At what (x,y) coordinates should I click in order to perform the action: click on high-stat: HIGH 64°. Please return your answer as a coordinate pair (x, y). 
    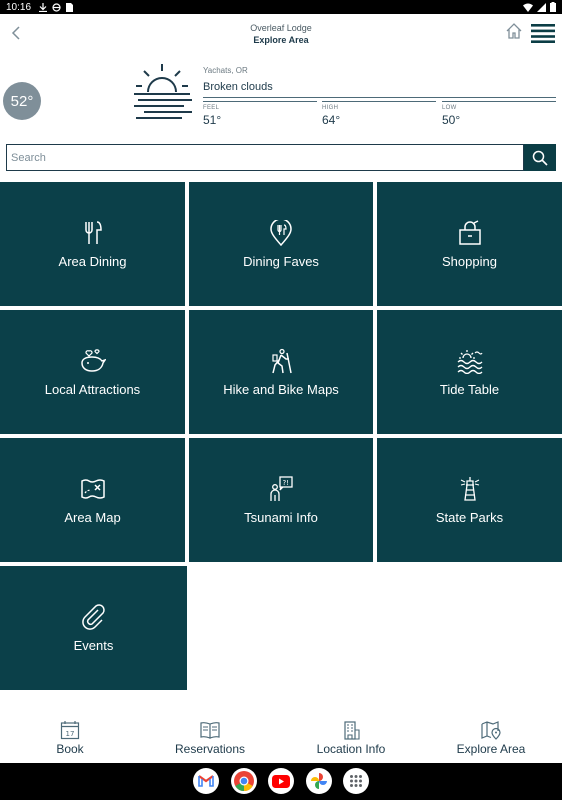
    Looking at the image, I should click on (379, 114).